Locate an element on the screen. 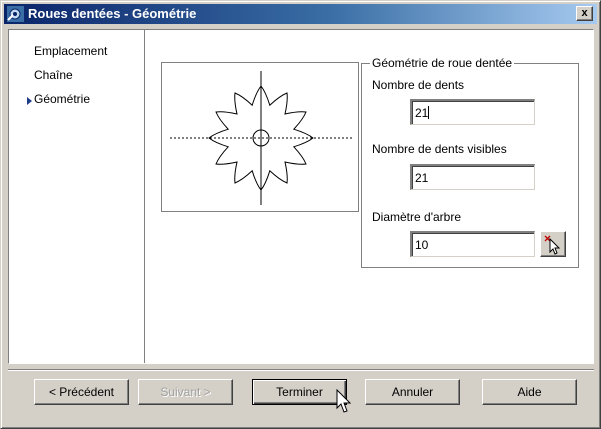  cancel-button: Annuler is located at coordinates (412, 392).